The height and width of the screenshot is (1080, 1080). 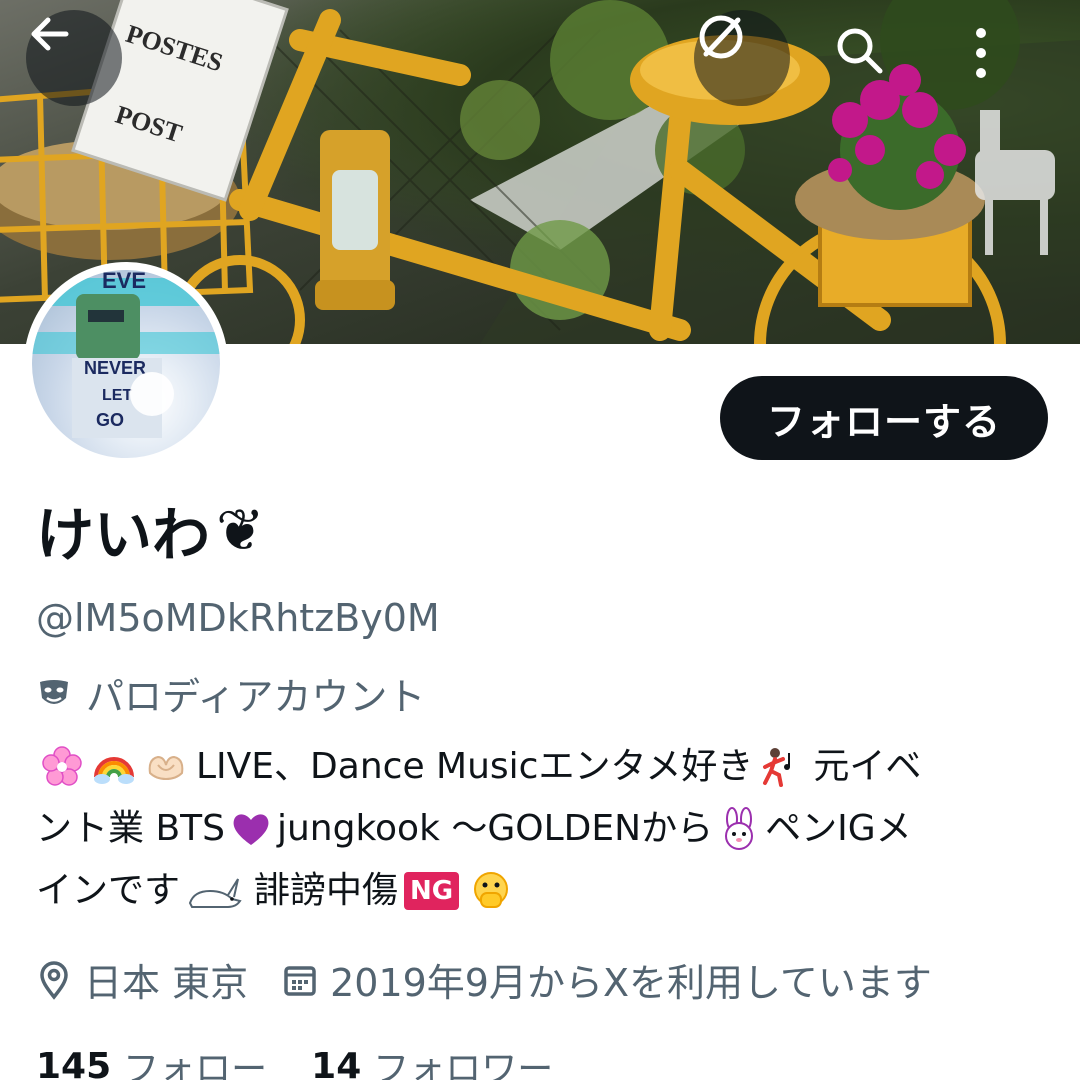 What do you see at coordinates (536, 891) in the screenshot?
I see `bio-line-3: インです 誹謗中傷 NG` at bounding box center [536, 891].